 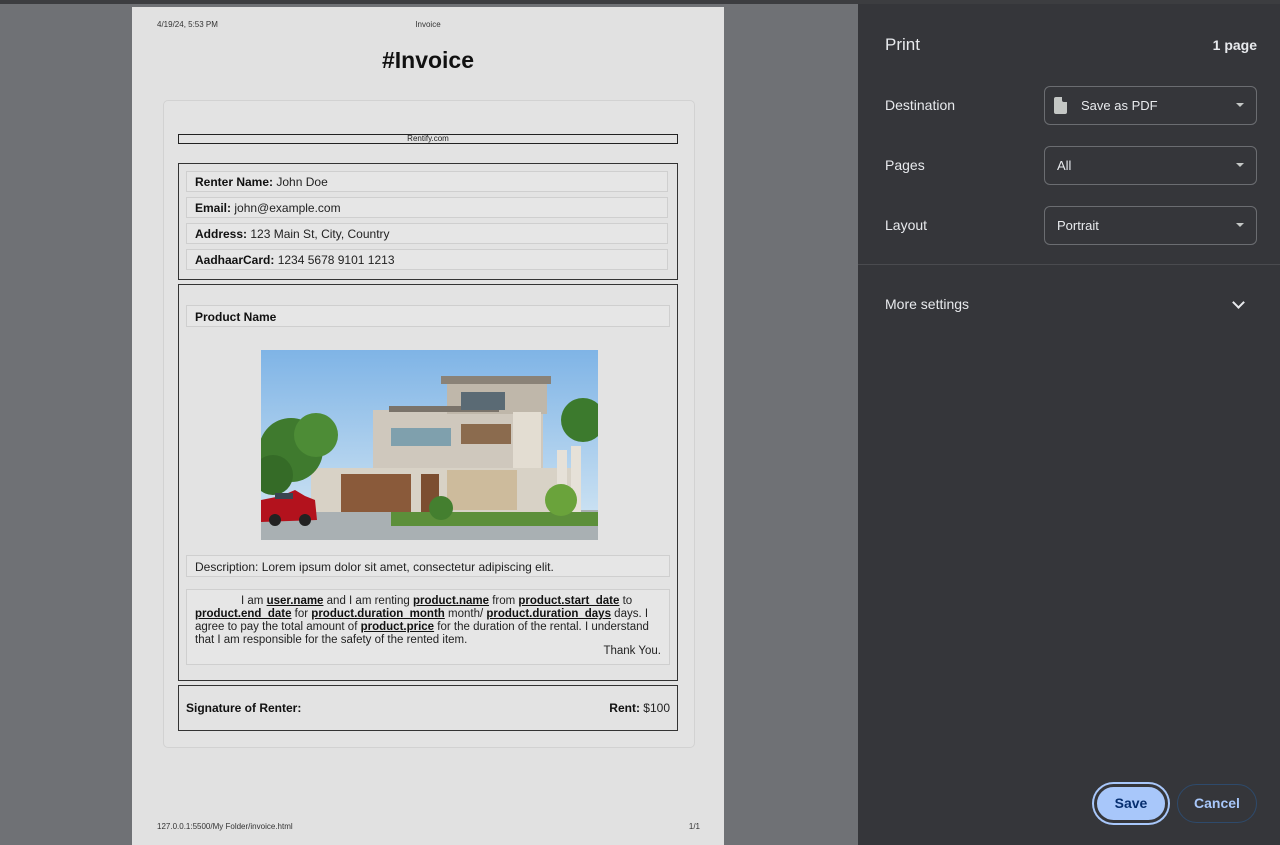 What do you see at coordinates (427, 207) in the screenshot?
I see `email-row: Email: john@example.com` at bounding box center [427, 207].